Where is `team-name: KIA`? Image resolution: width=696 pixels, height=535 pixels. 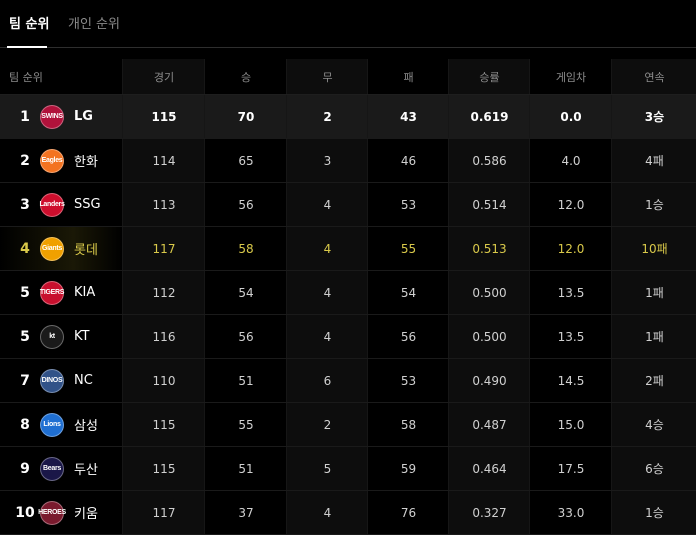 team-name: KIA is located at coordinates (84, 292).